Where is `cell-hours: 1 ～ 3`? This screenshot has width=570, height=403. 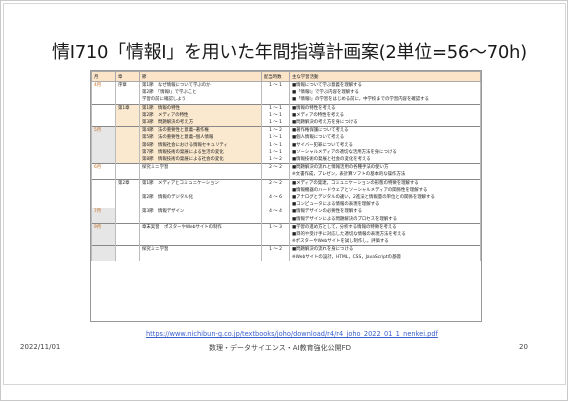 cell-hours: 1 ～ 3 is located at coordinates (275, 227).